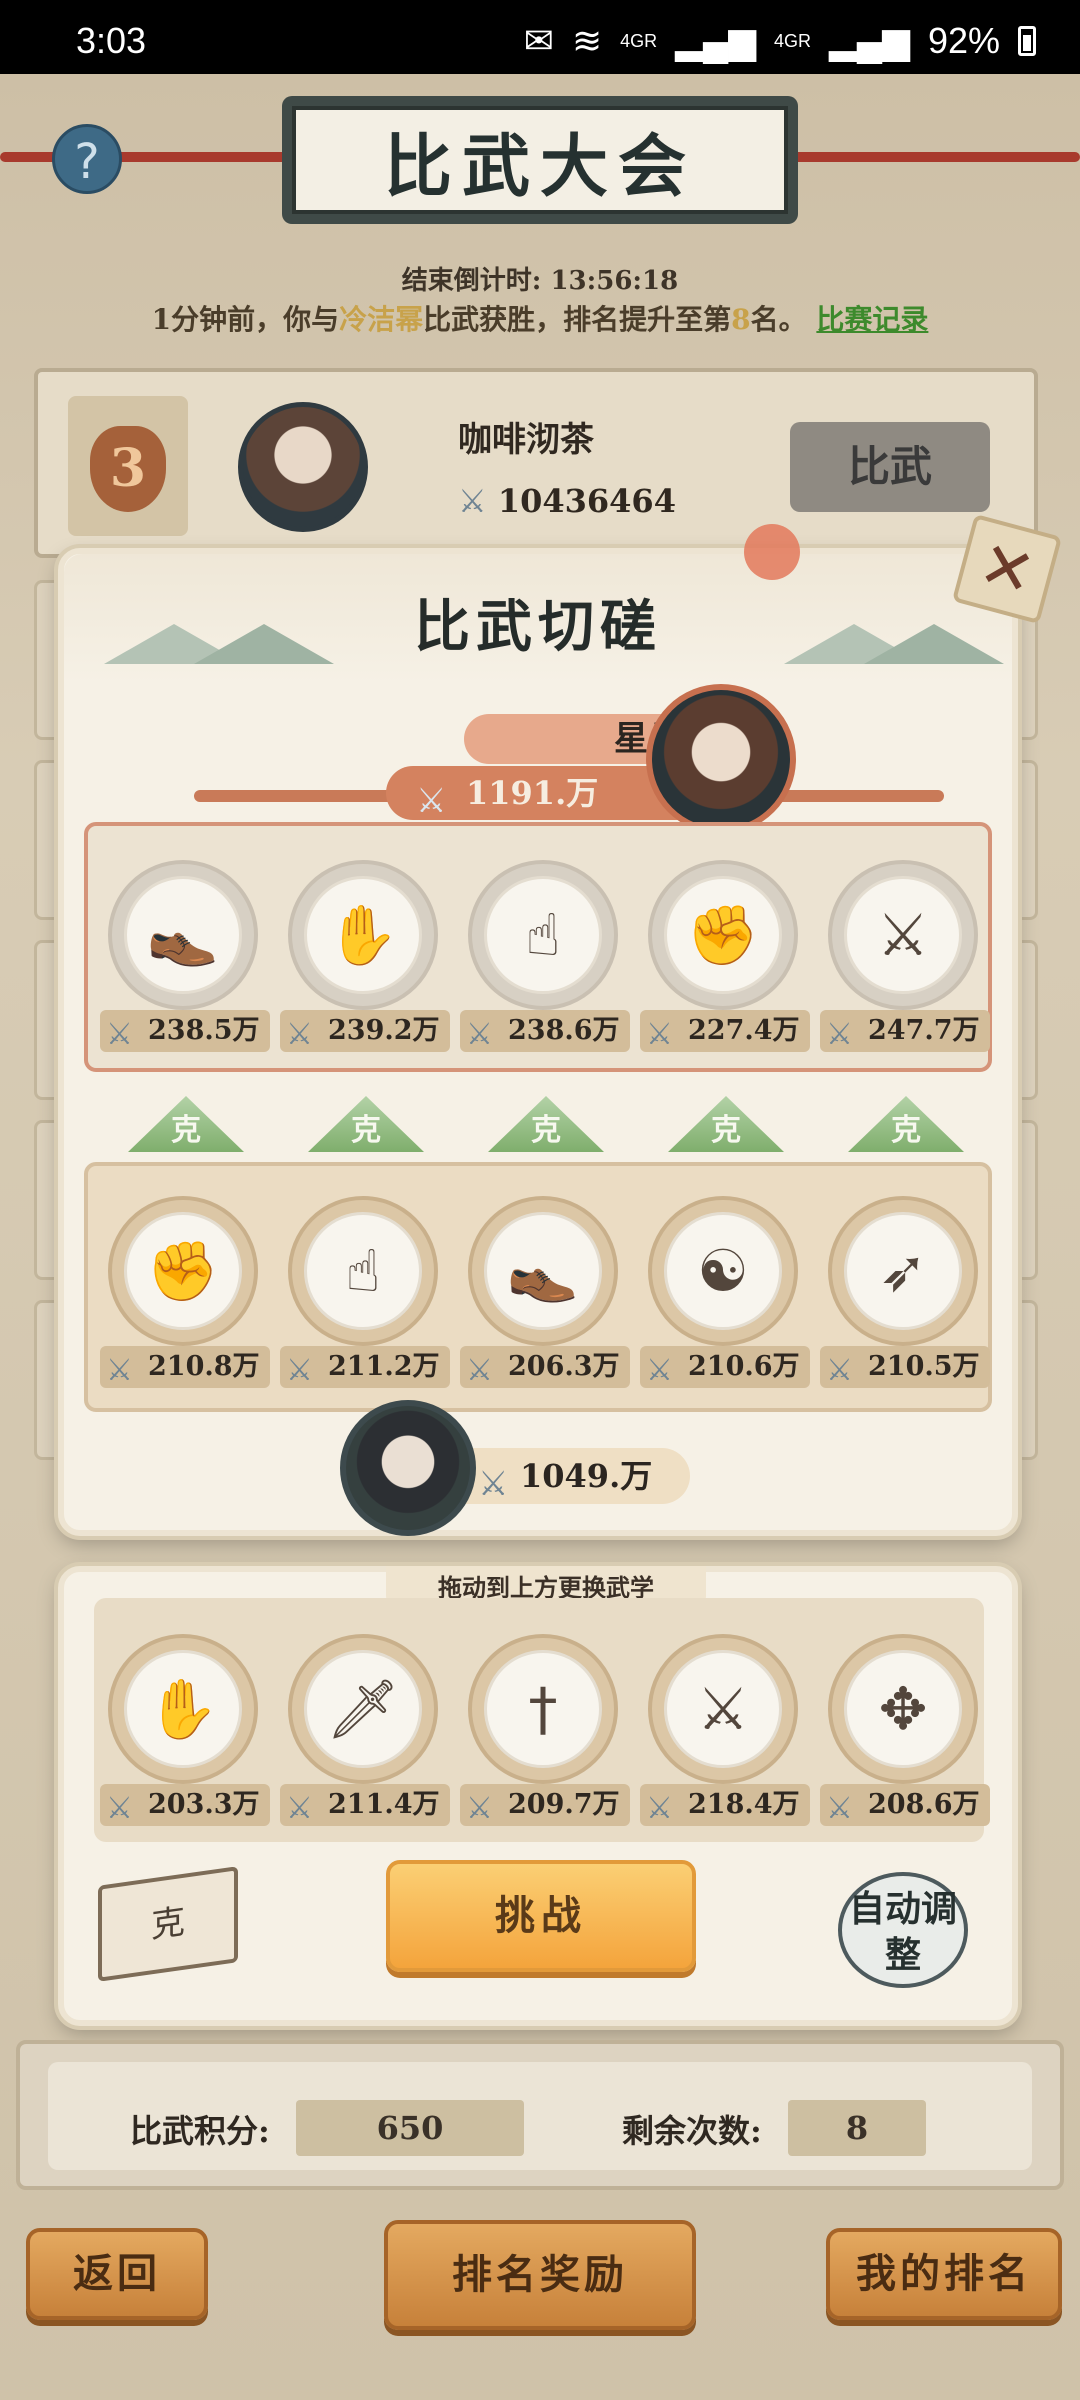  I want to click on skill-ring: ➶, so click(903, 1271).